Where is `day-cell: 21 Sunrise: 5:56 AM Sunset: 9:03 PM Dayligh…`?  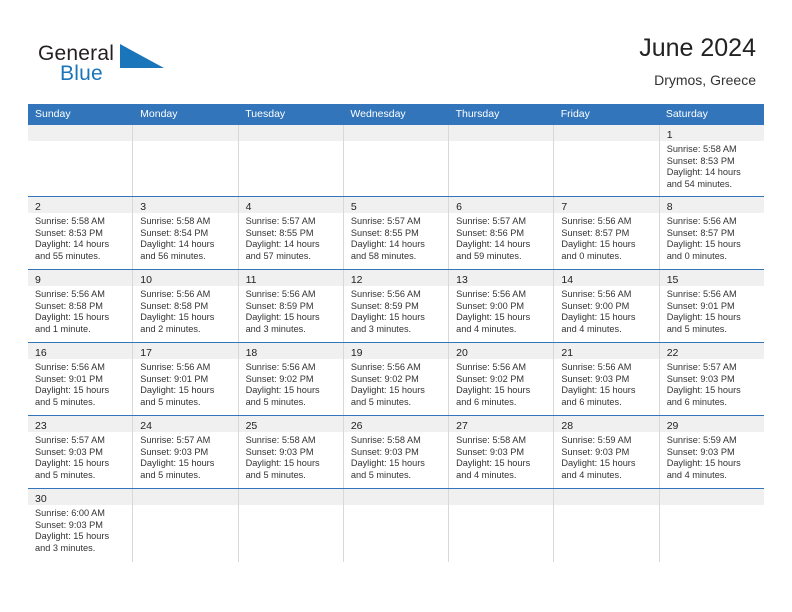 day-cell: 21 Sunrise: 5:56 AM Sunset: 9:03 PM Dayligh… is located at coordinates (607, 379).